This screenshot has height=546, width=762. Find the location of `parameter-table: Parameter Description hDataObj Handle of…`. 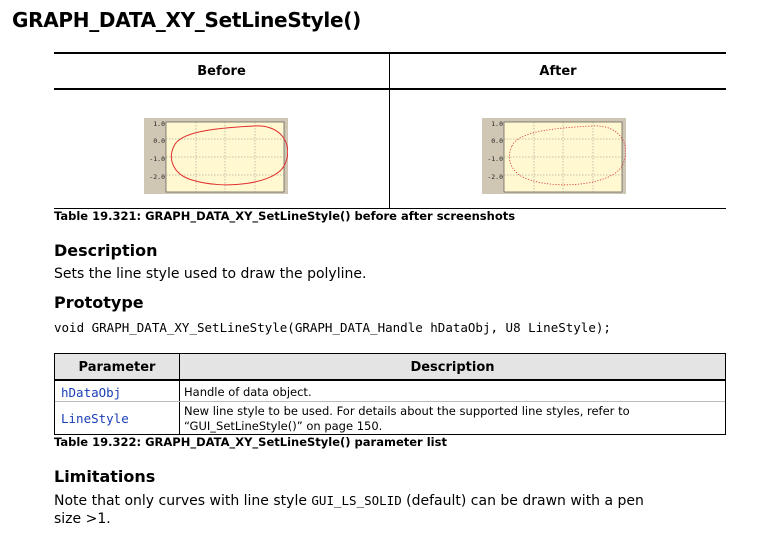

parameter-table: Parameter Description hDataObj Handle of… is located at coordinates (390, 394).